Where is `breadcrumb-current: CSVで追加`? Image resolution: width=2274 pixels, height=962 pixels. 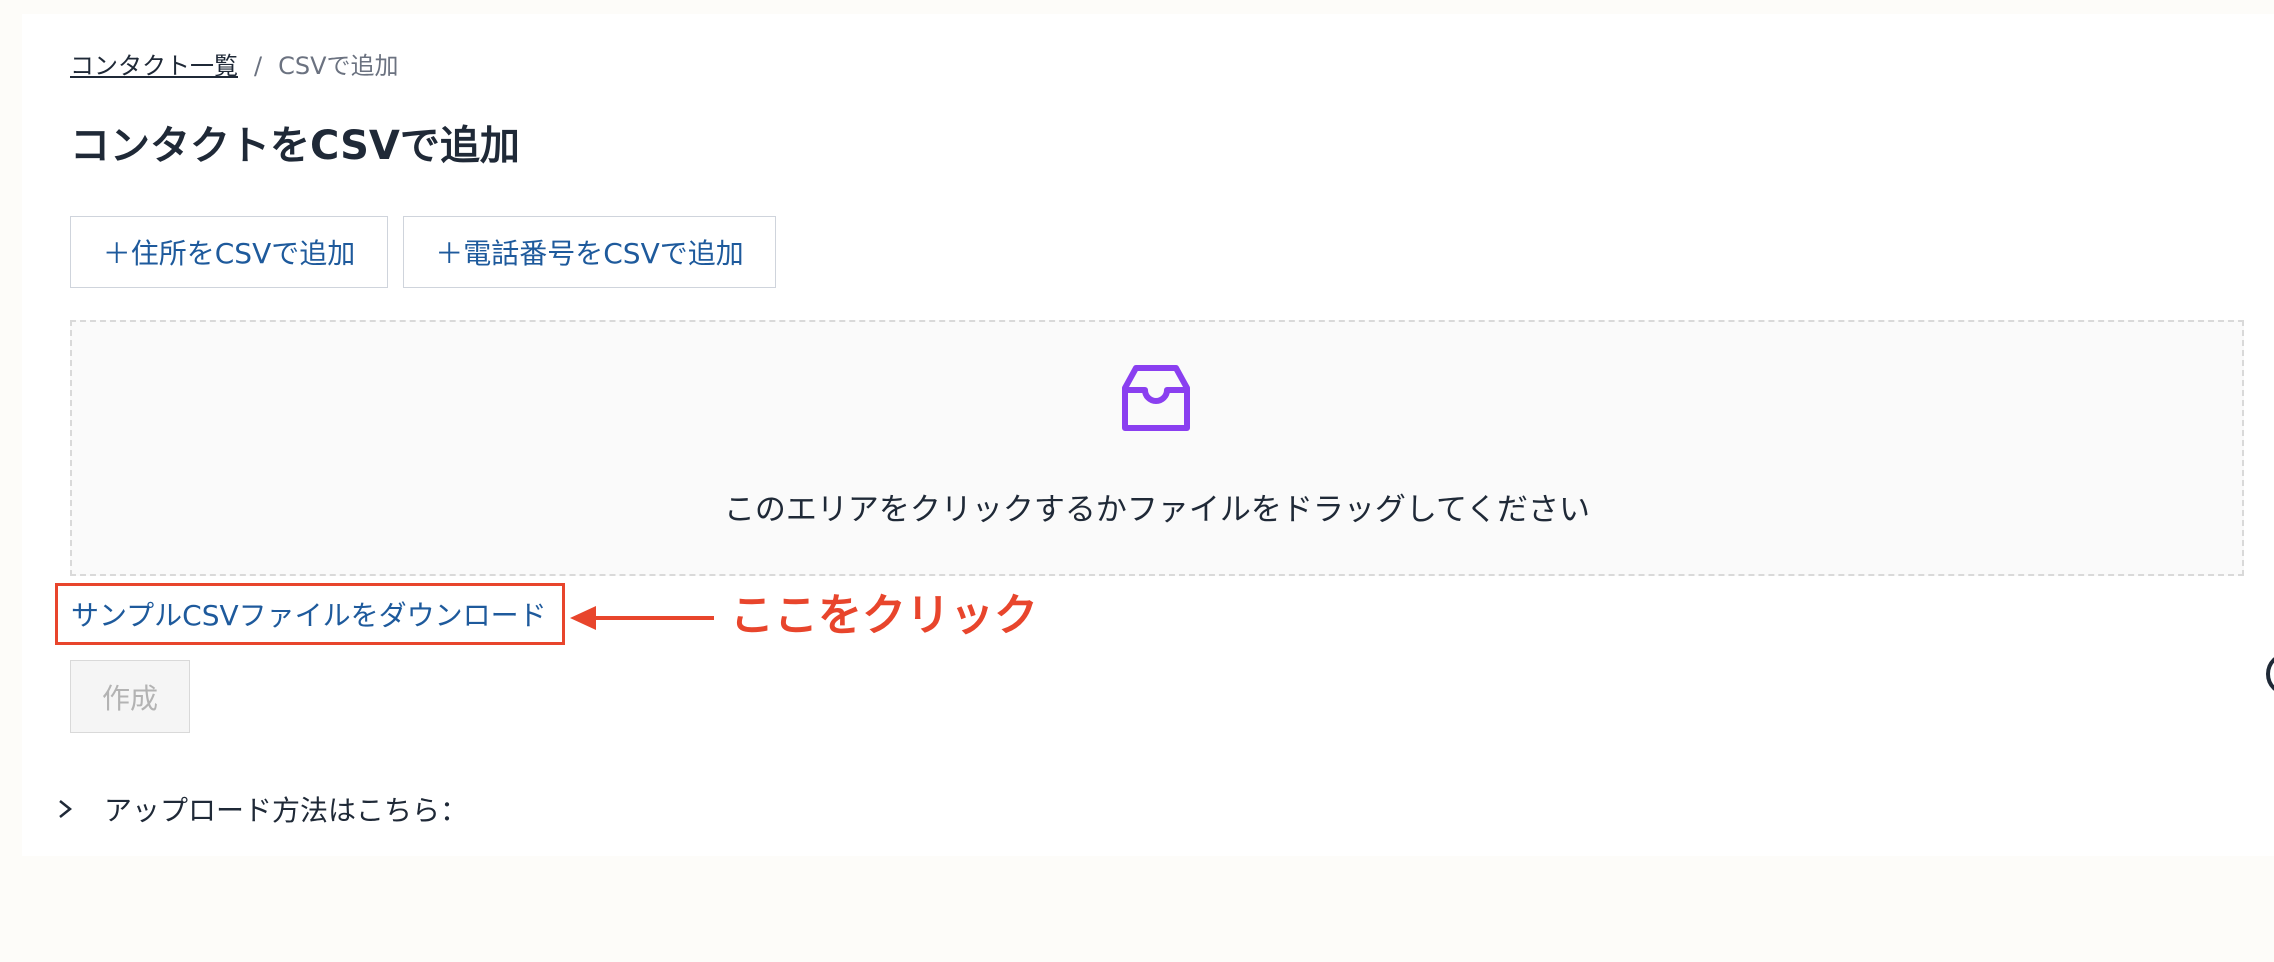
breadcrumb-current: CSVで追加 is located at coordinates (338, 66).